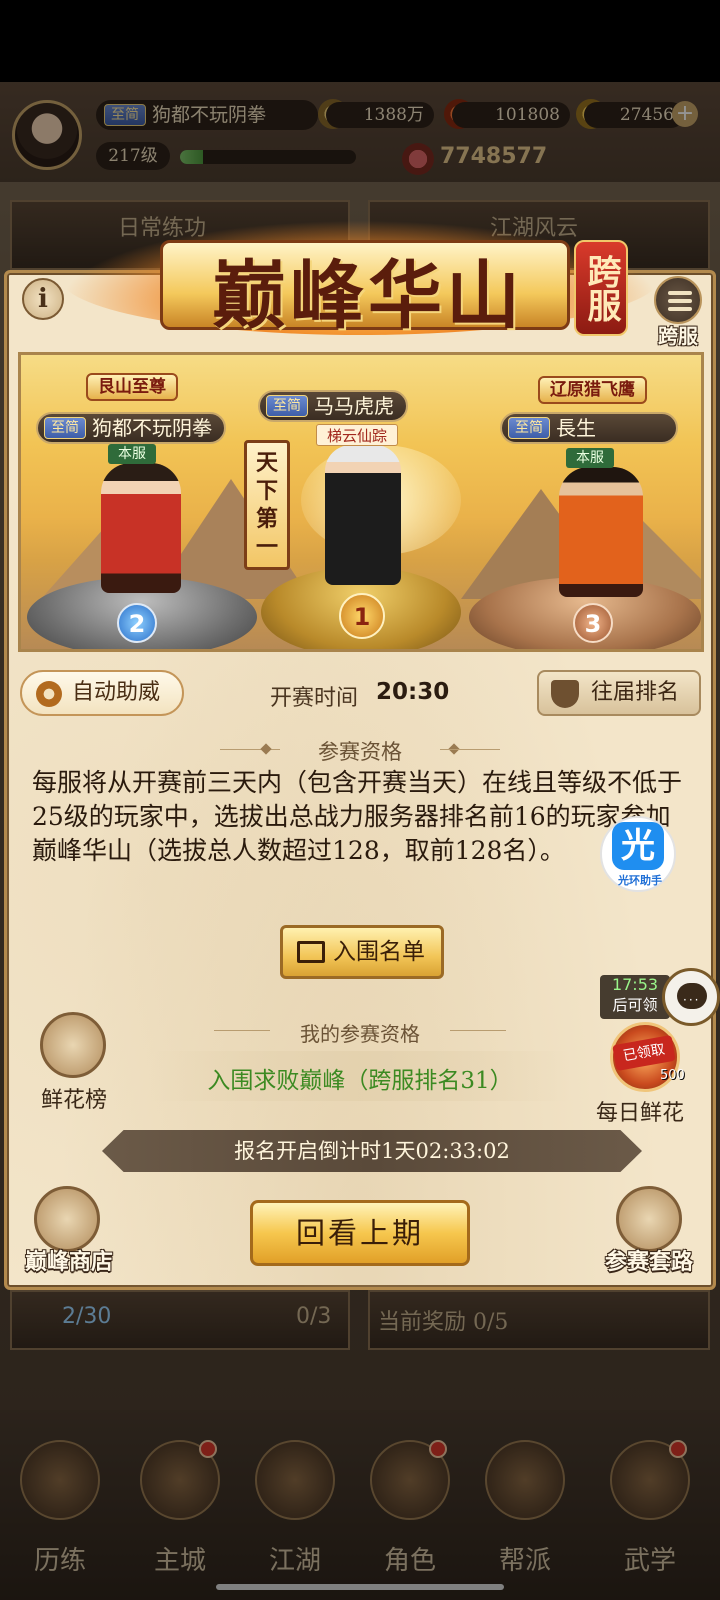 This screenshot has width=720, height=1600. Describe the element at coordinates (565, 694) in the screenshot. I see `shield-icon` at that location.